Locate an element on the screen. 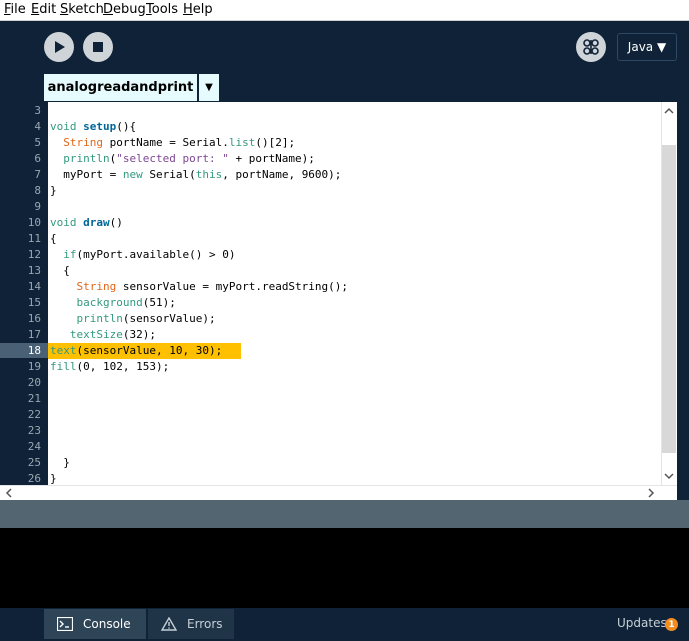  line-number: 12 is located at coordinates (34, 254).